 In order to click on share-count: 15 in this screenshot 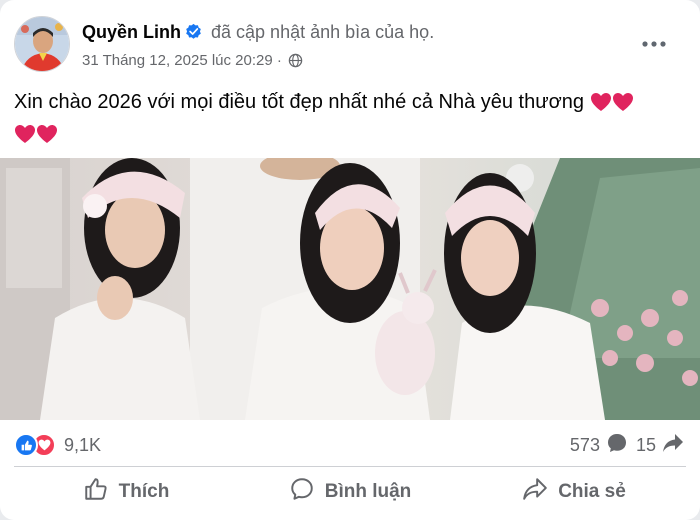, I will do `click(645, 444)`.